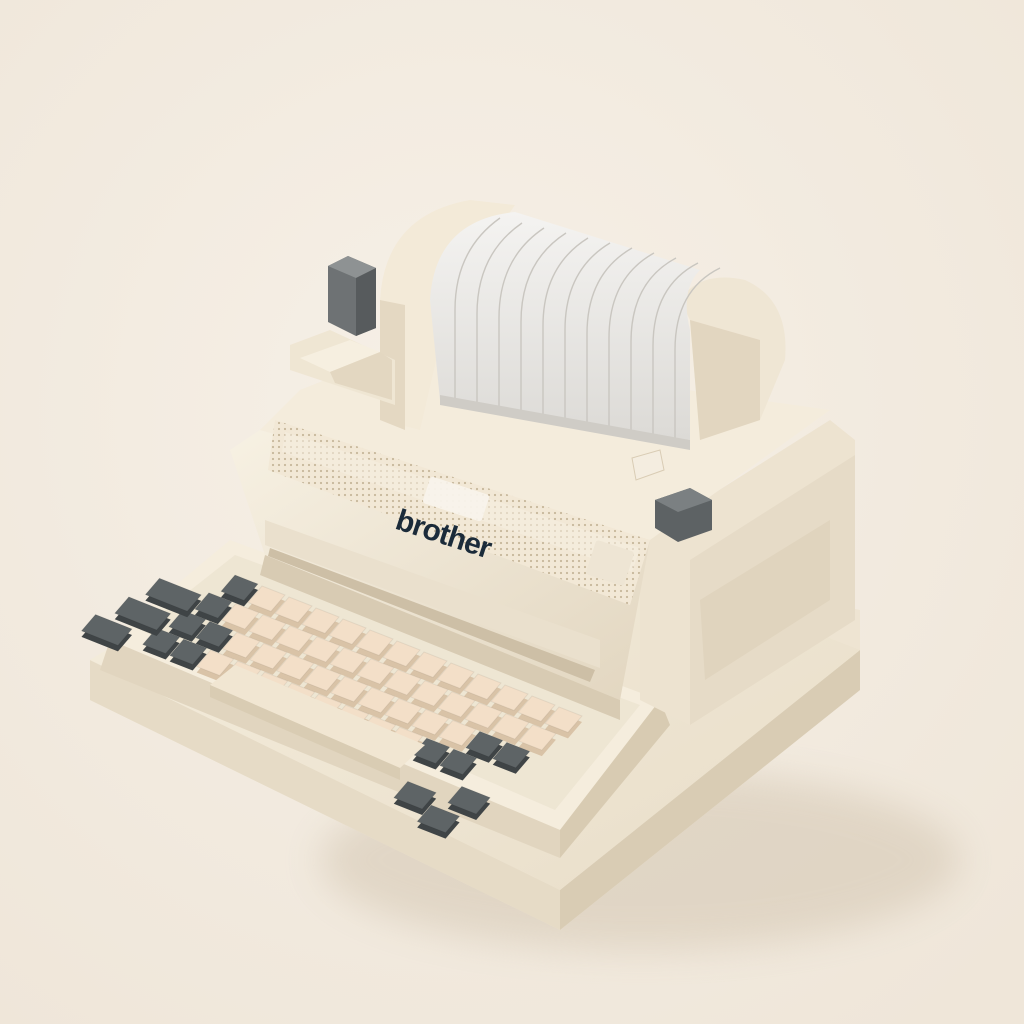 This screenshot has width=1024, height=1024. Describe the element at coordinates (352, 296) in the screenshot. I see `left-gray-knob` at that location.